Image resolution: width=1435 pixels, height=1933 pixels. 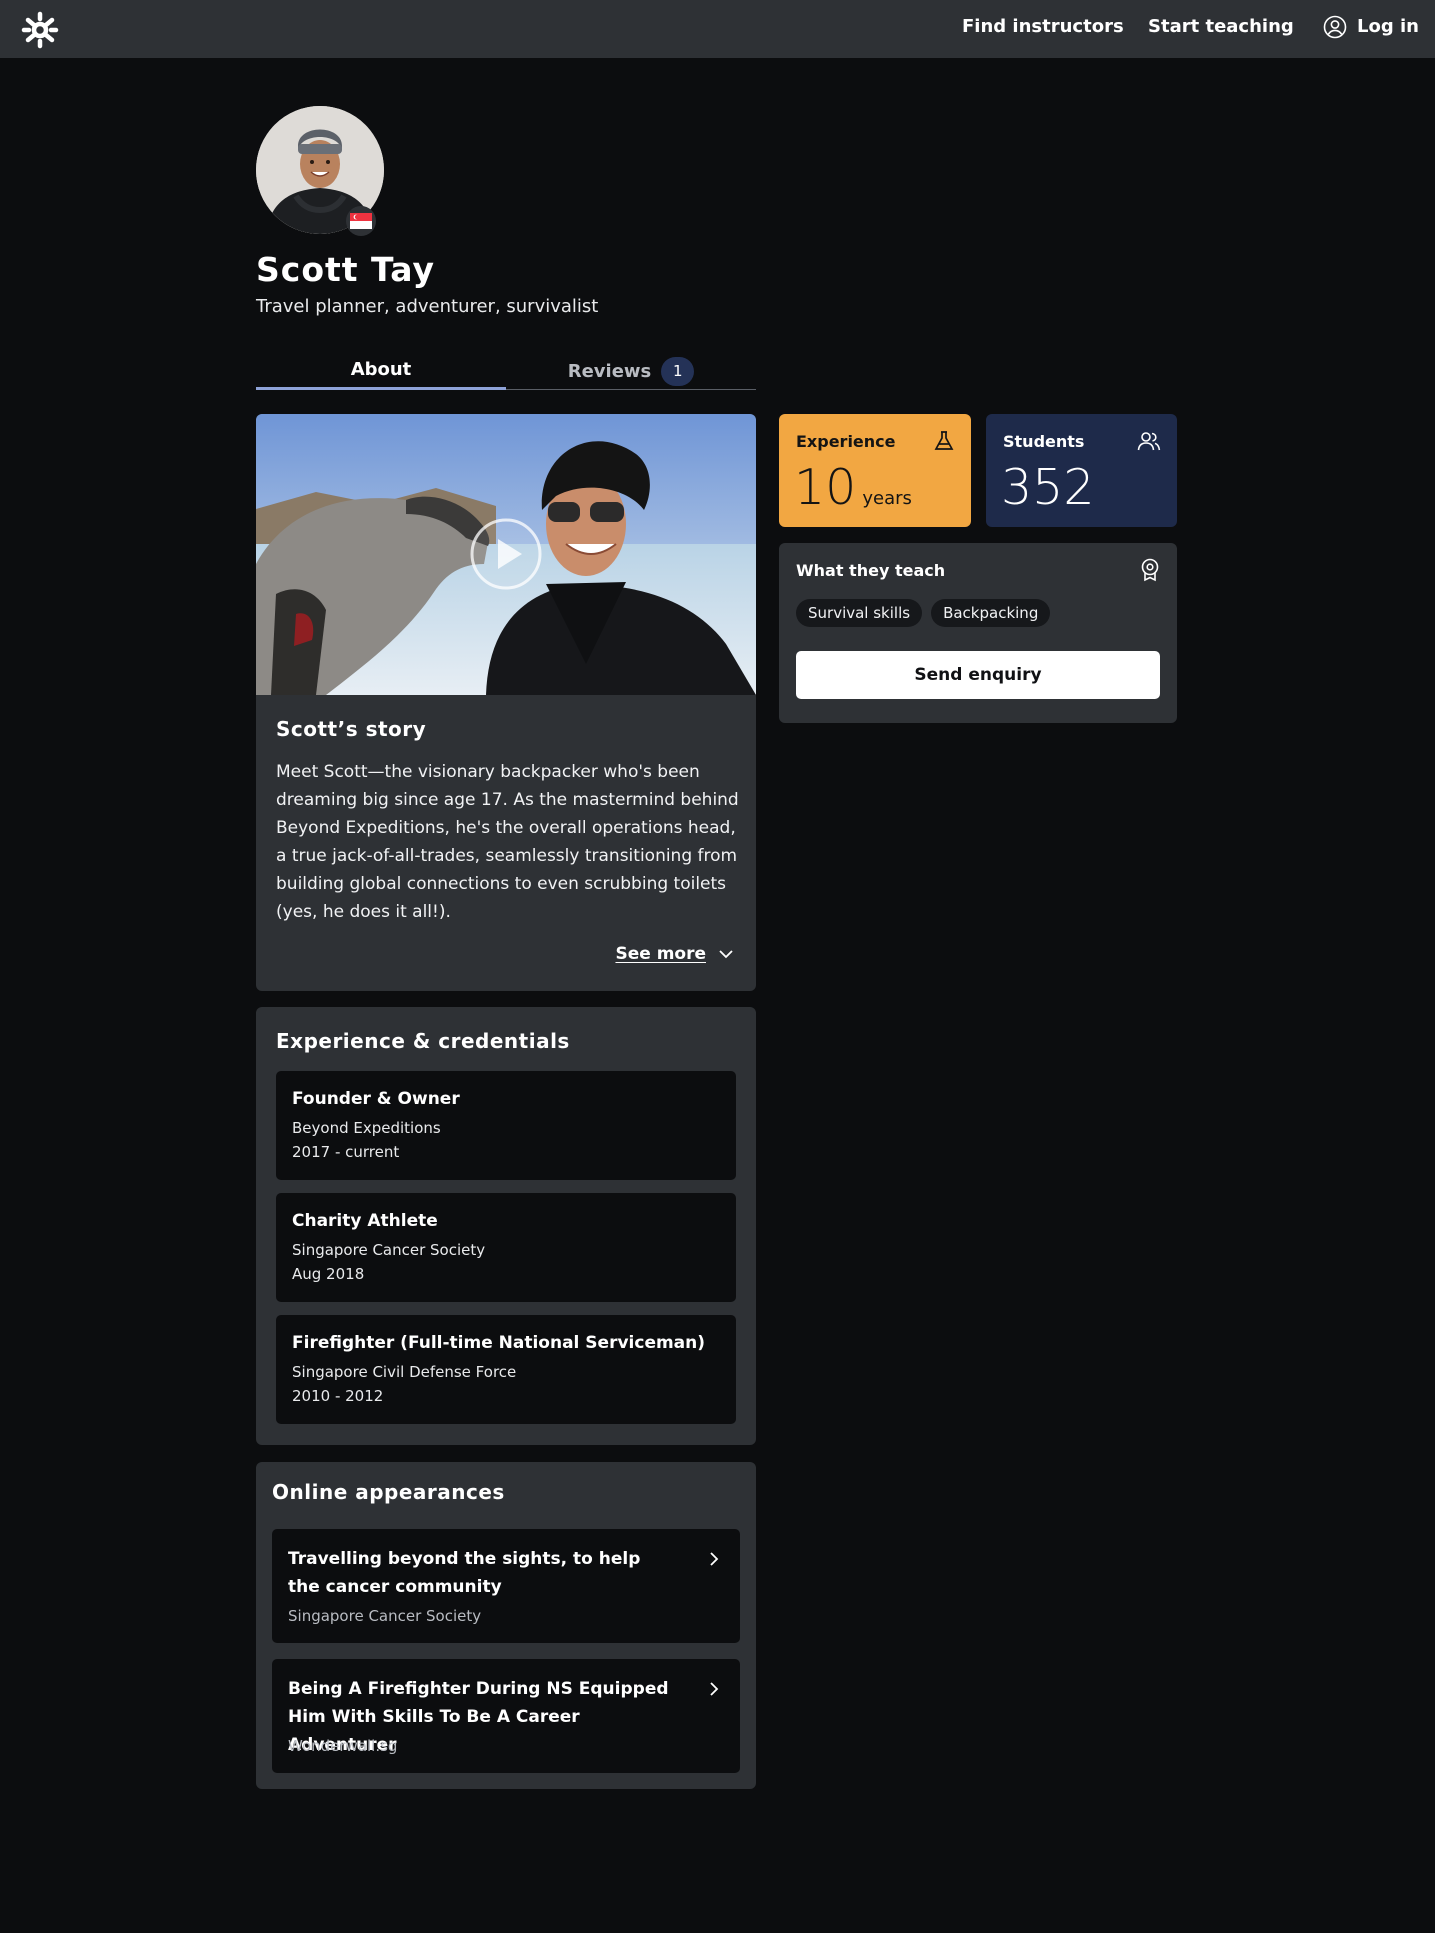 I want to click on experience-org: Singapore Civil Defense Force, so click(x=404, y=1372).